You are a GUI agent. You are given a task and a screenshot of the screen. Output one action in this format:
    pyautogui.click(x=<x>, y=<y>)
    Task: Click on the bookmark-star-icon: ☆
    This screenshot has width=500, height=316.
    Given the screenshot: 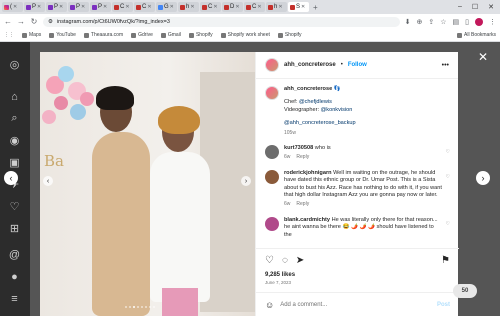 What is the action you would take?
    pyautogui.click(x=443, y=22)
    